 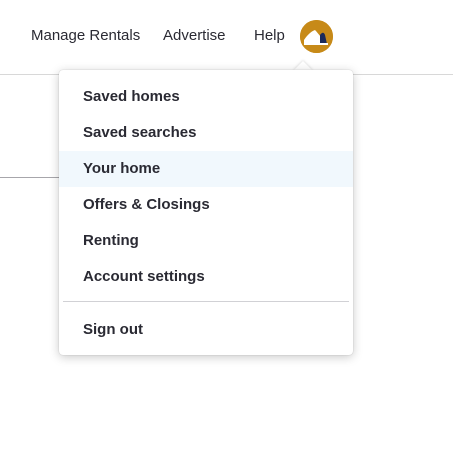 I want to click on menu-item-saved-searches: Saved searches, so click(x=206, y=133).